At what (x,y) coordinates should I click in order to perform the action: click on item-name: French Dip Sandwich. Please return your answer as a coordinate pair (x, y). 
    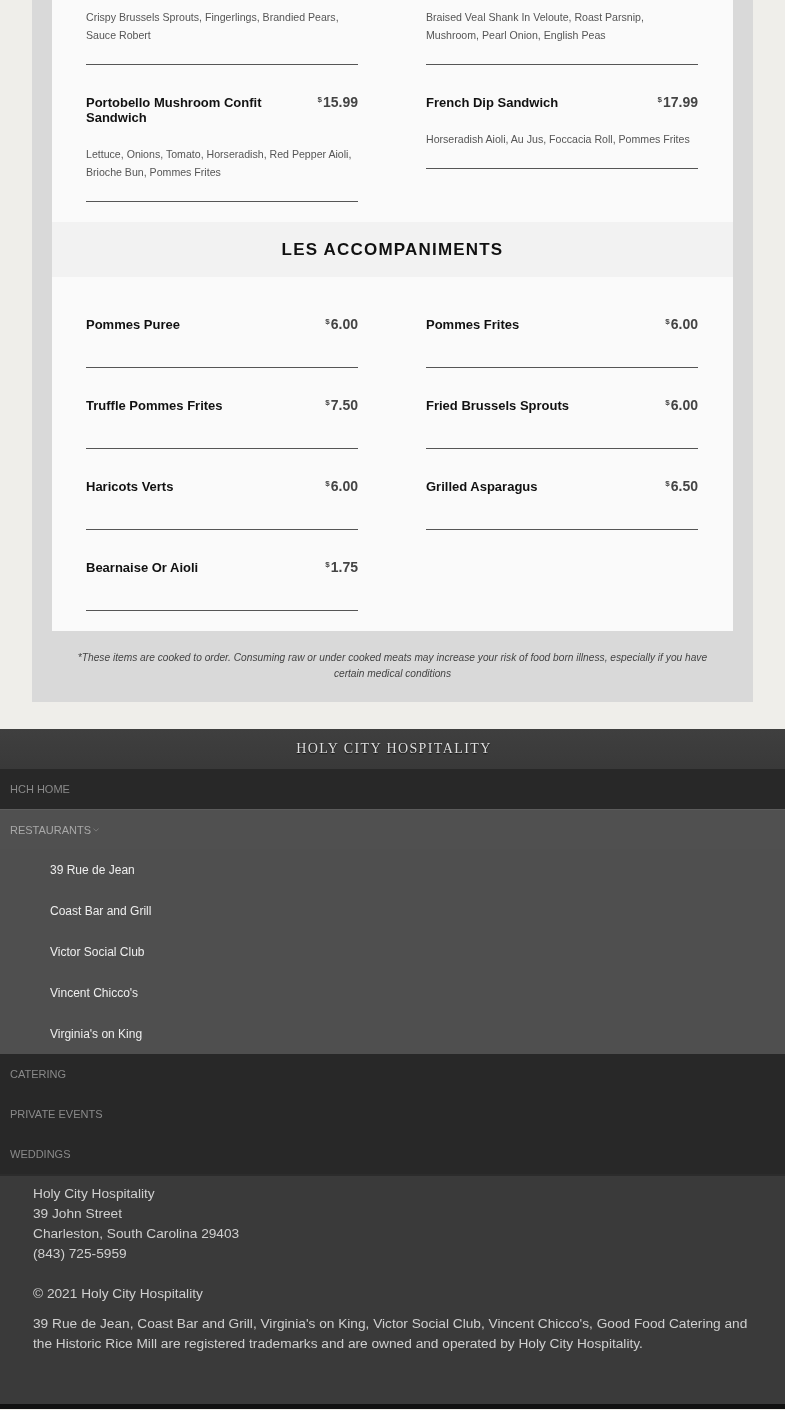
    Looking at the image, I should click on (492, 102).